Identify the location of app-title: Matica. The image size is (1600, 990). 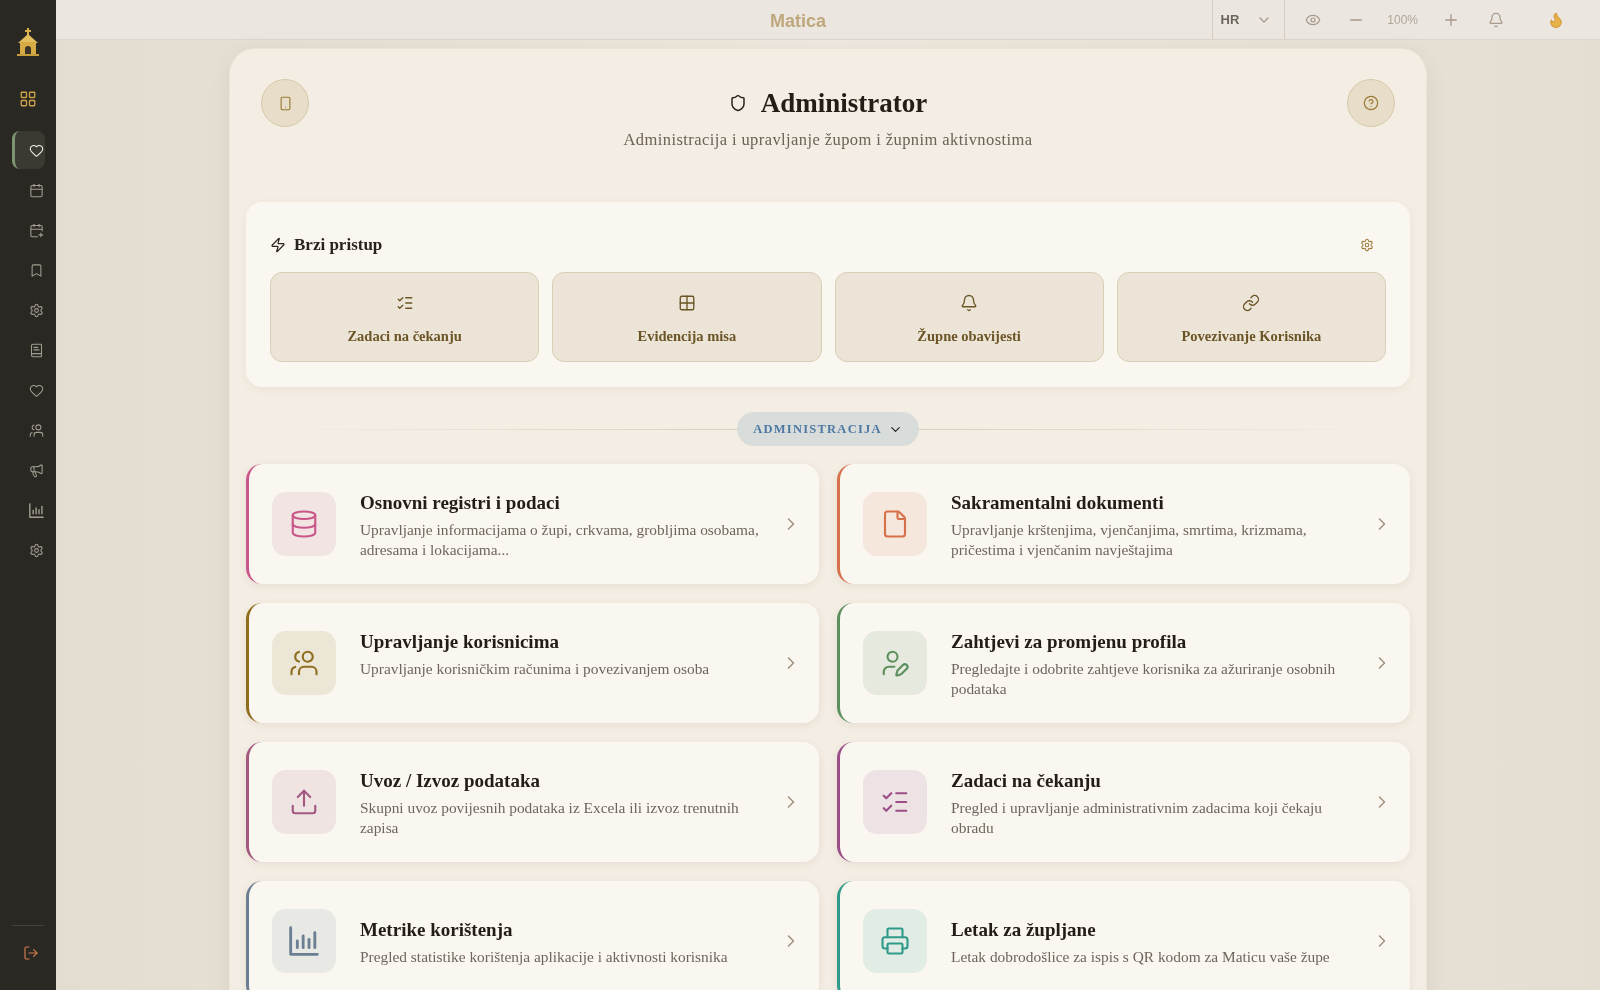
(798, 21).